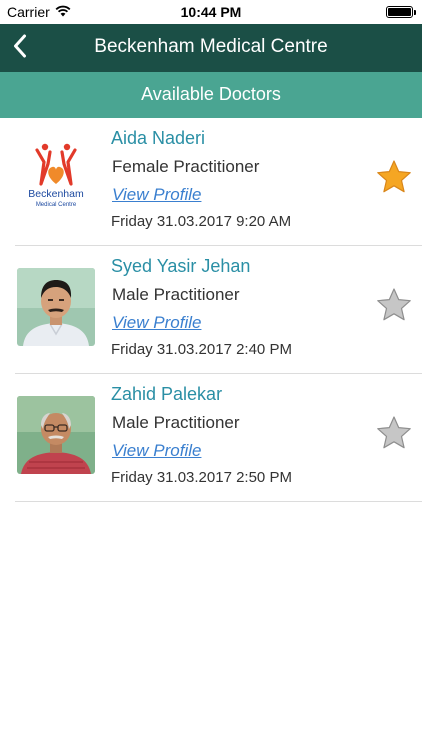  I want to click on doctor-role: Female Practitioner, so click(186, 166).